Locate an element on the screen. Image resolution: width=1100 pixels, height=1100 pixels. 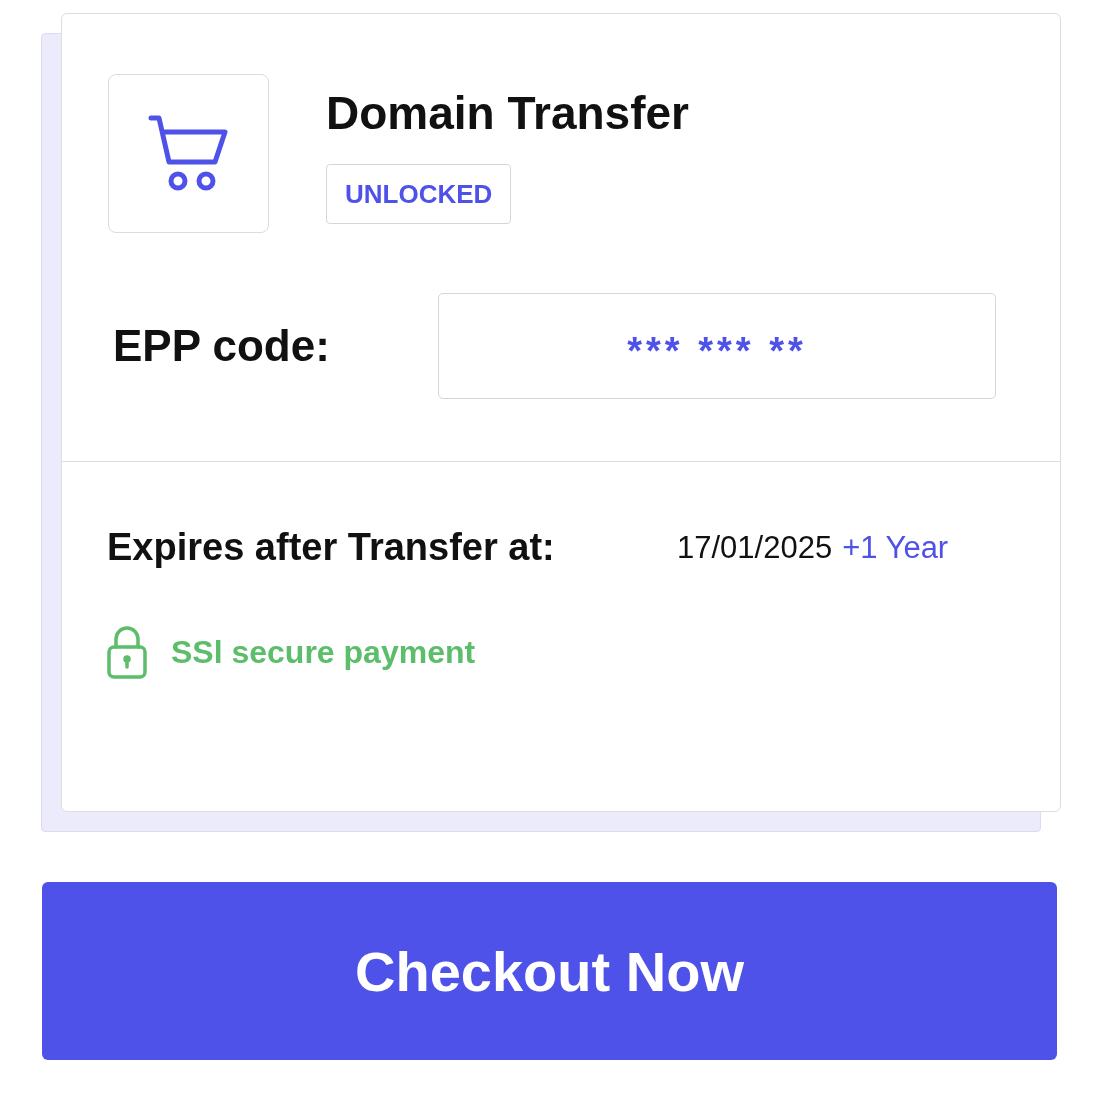
cart-icon is located at coordinates (188, 153).